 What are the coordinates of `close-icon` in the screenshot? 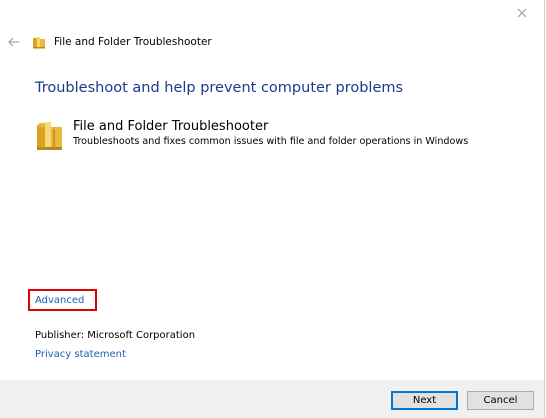 It's located at (522, 13).